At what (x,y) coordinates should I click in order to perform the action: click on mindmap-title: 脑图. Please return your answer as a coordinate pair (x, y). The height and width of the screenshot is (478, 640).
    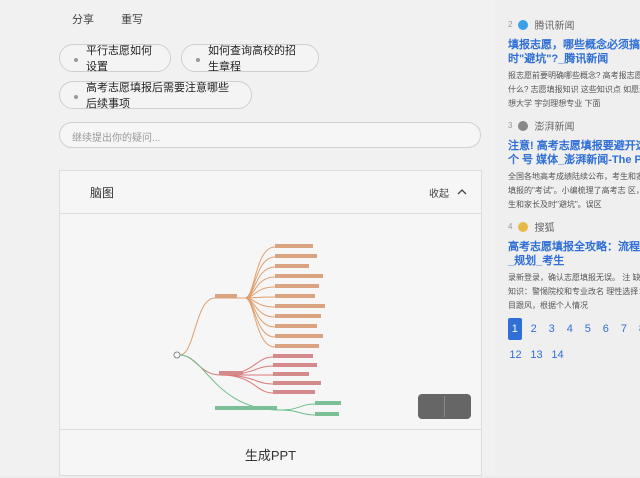
    Looking at the image, I should click on (102, 192).